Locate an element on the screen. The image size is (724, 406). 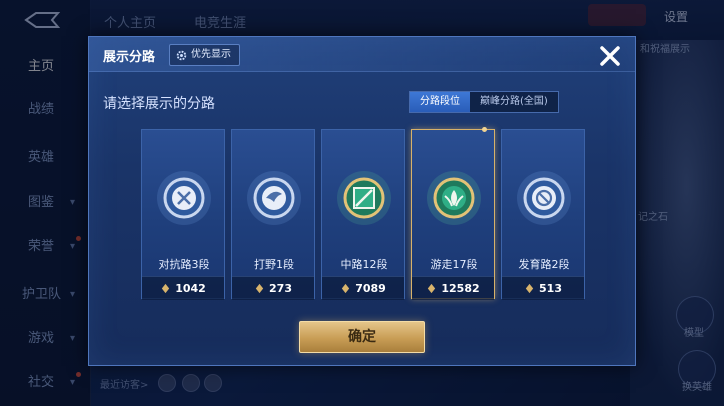
selected-marker is located at coordinates (484, 129).